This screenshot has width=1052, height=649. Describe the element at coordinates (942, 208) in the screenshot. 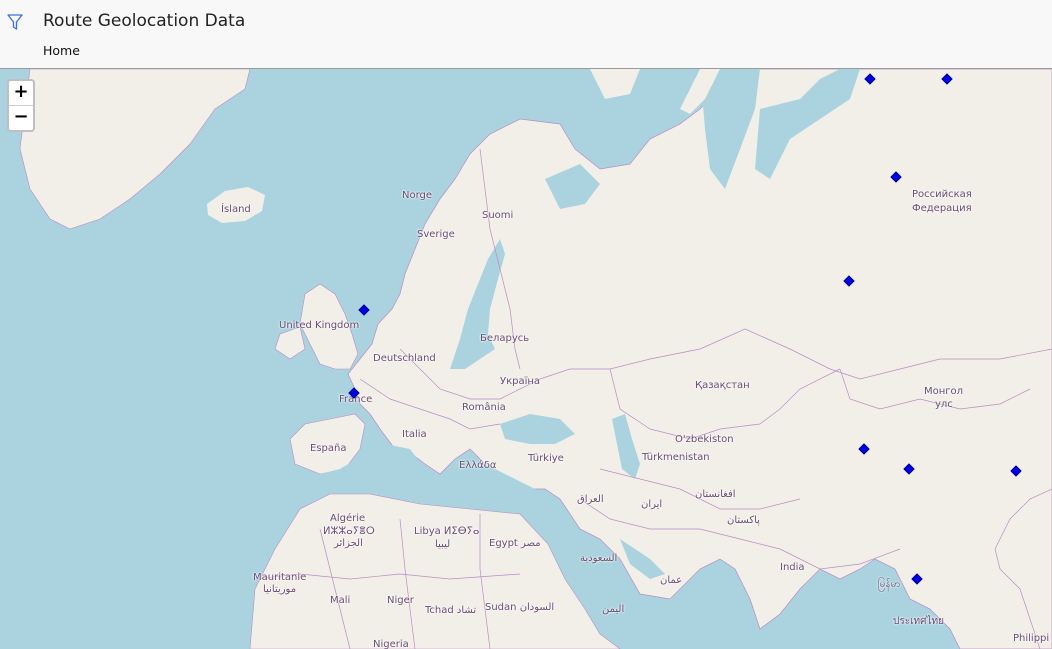

I see `map-label-russia-2: Федерация` at that location.